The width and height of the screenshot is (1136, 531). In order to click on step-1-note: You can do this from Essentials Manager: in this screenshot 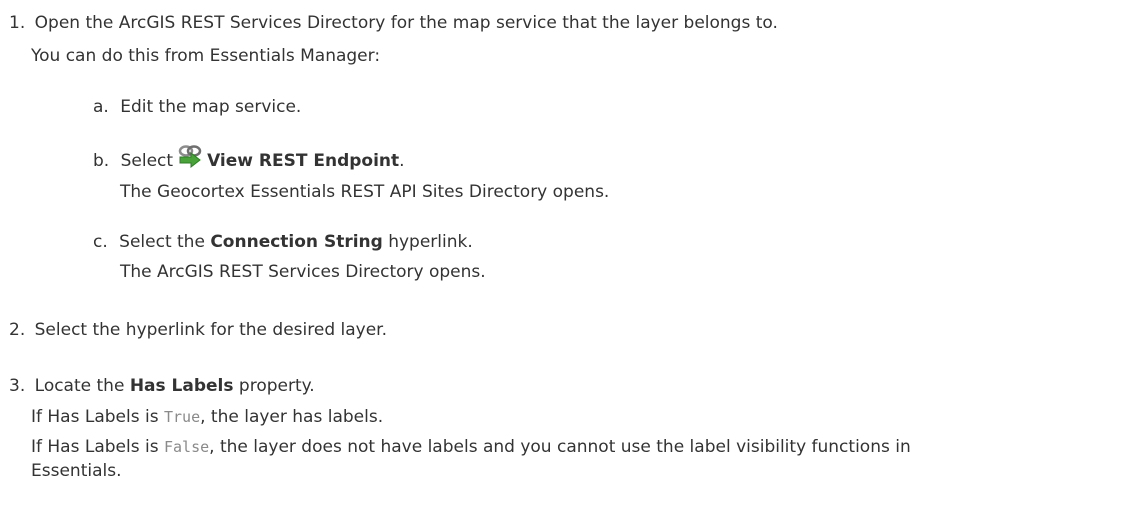, I will do `click(206, 56)`.